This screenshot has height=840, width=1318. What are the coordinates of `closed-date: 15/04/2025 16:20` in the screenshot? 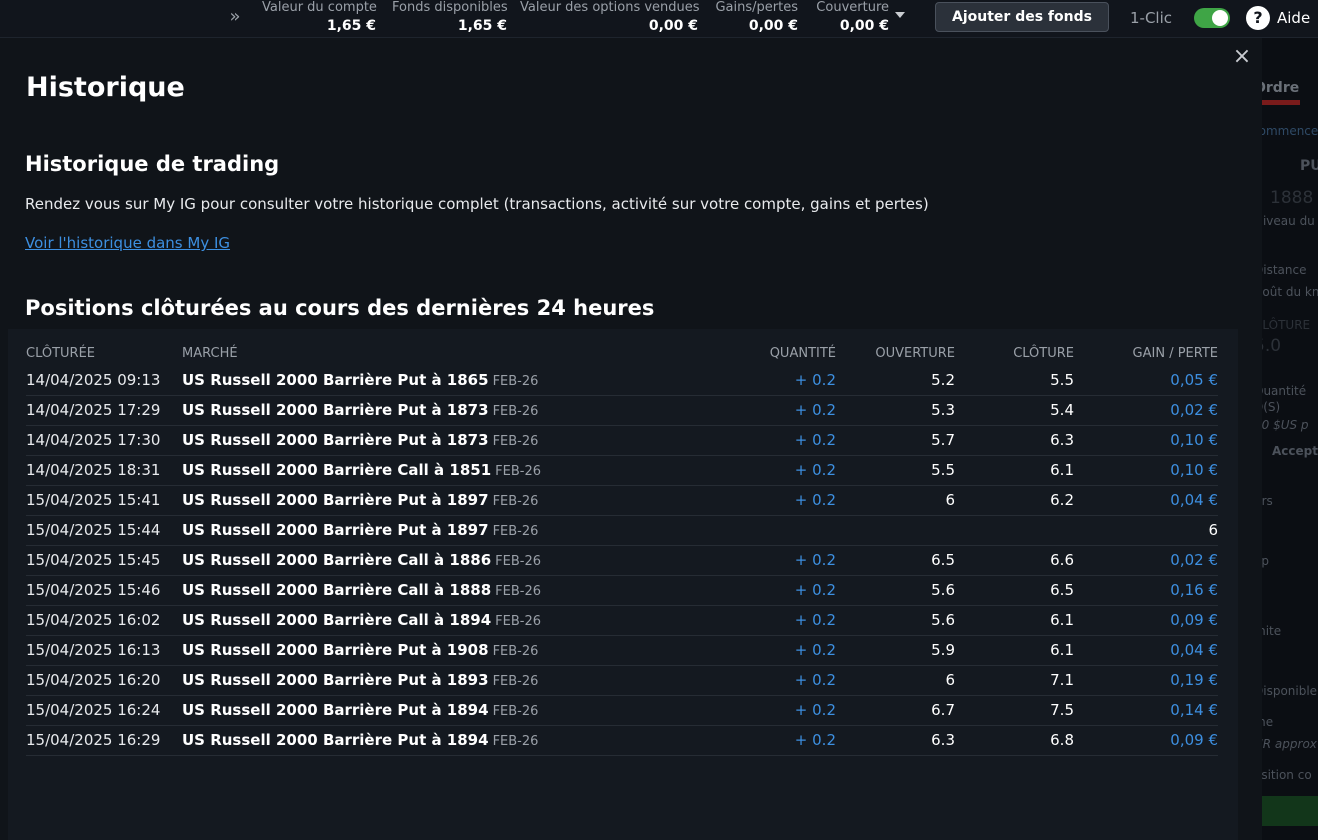 It's located at (104, 680).